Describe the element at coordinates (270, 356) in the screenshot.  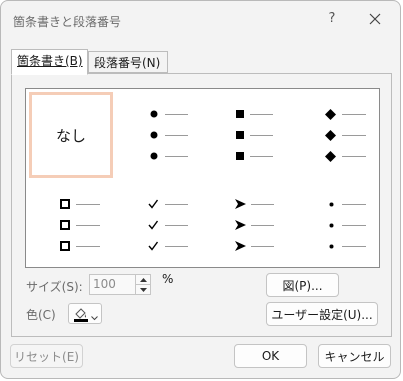
I see `ok-button: OK` at that location.